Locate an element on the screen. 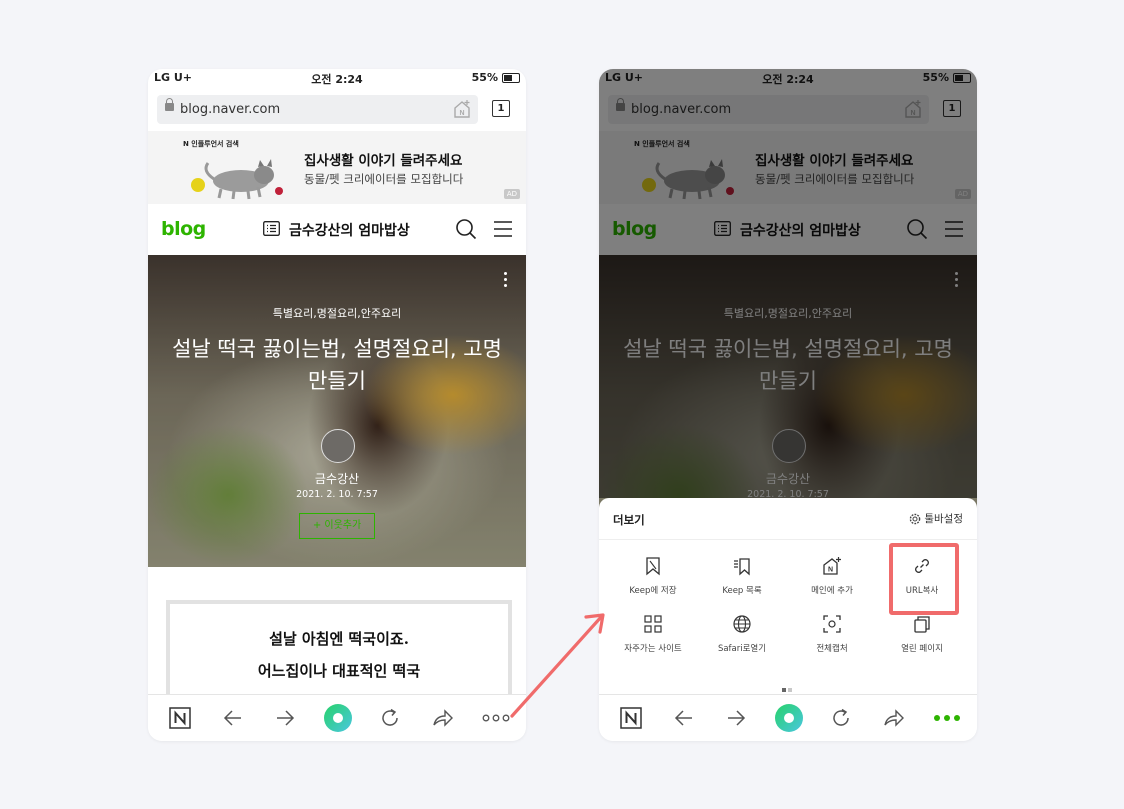  item-label: Keep 목록 is located at coordinates (742, 591).